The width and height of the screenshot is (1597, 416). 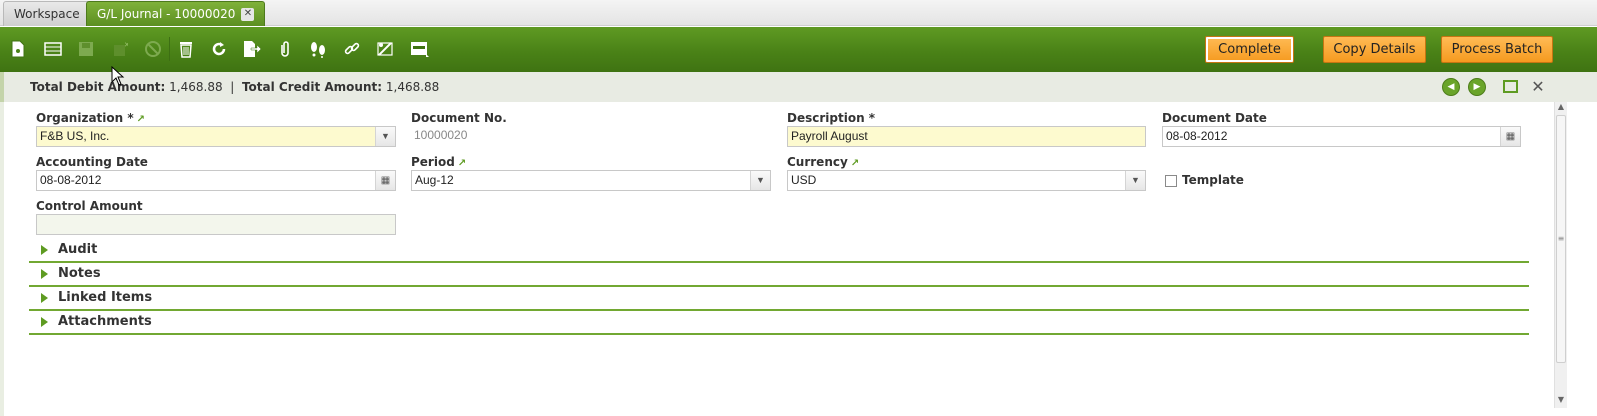 I want to click on audit-trail-icon, so click(x=318, y=49).